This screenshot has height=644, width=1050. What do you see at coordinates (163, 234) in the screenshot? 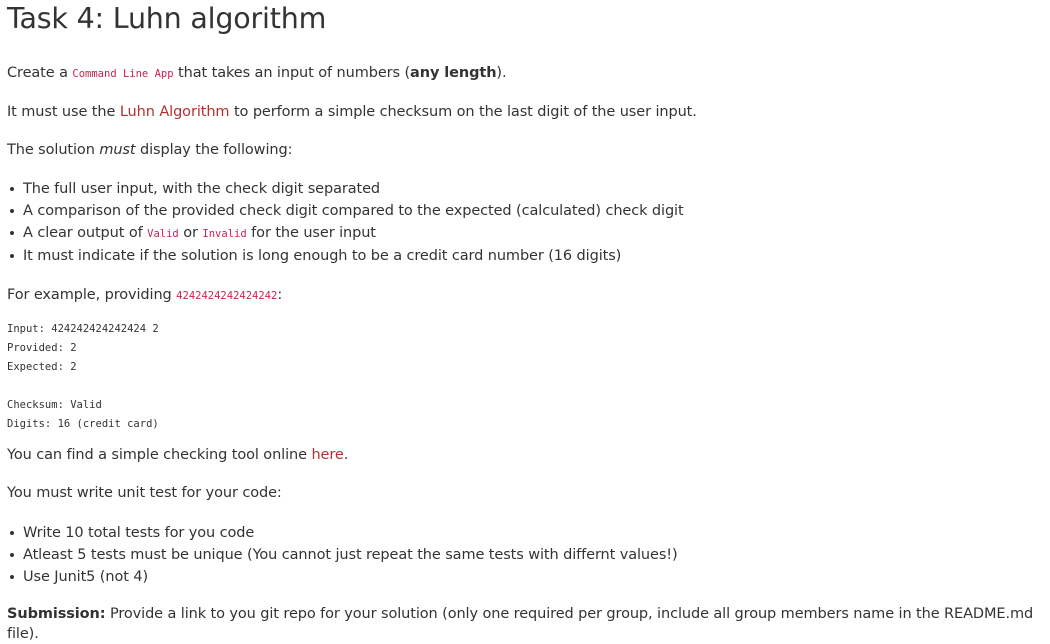
I see `valid-code: Valid` at bounding box center [163, 234].